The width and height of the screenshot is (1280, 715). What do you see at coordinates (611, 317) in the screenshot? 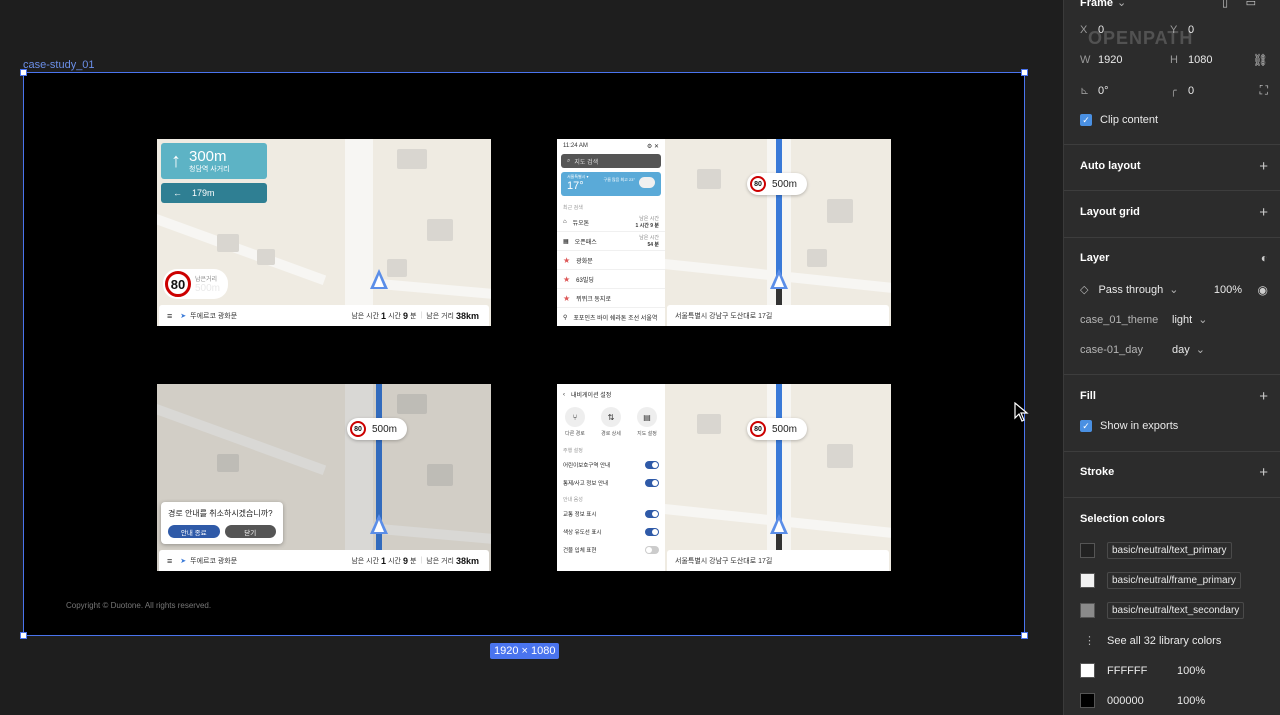
I see `list-item: ⚲ 포포인츠 바이 쉐라톤 조선 서울역` at bounding box center [611, 317].